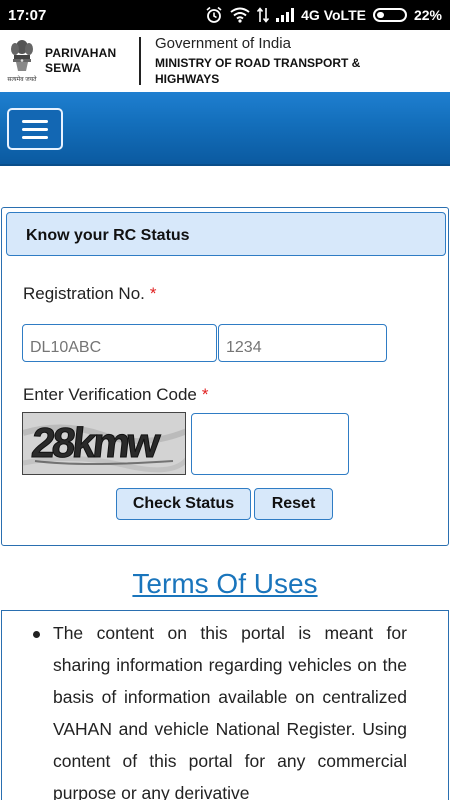 The image size is (450, 800). What do you see at coordinates (187, 79) in the screenshot?
I see `ministry-line-2: HIGHWAYS` at bounding box center [187, 79].